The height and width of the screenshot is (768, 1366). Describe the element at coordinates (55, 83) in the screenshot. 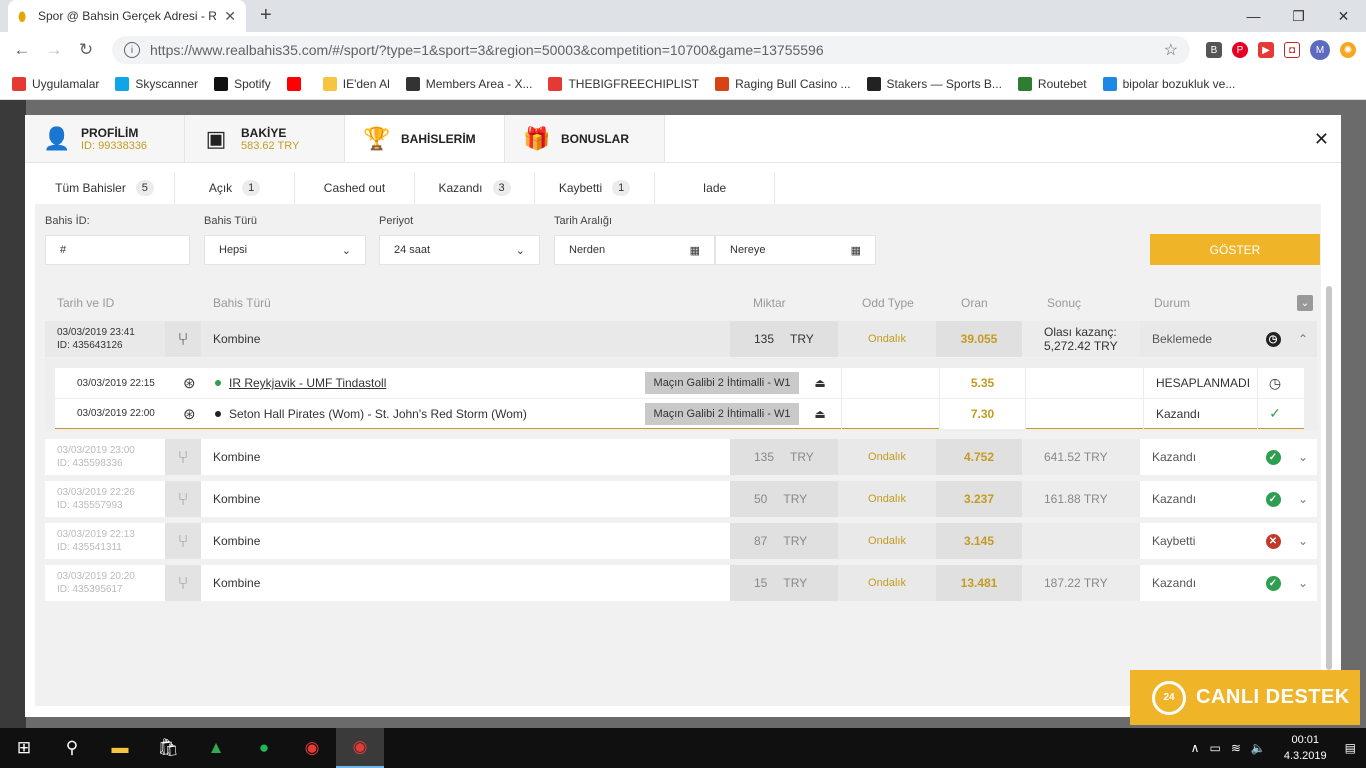

I see `bookmark-item: Uygulamalar` at that location.